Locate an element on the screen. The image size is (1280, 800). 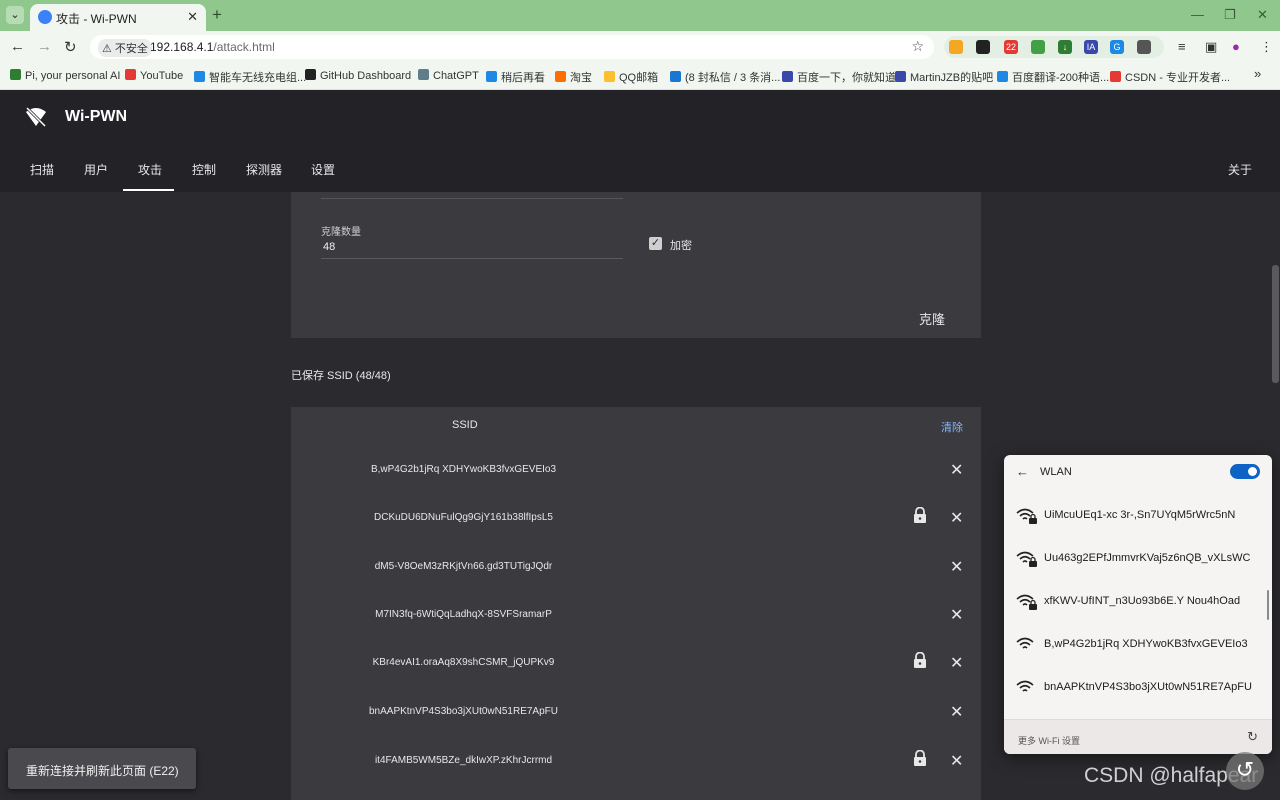
bookmark-item: QQ邮箱 is located at coordinates (631, 77).